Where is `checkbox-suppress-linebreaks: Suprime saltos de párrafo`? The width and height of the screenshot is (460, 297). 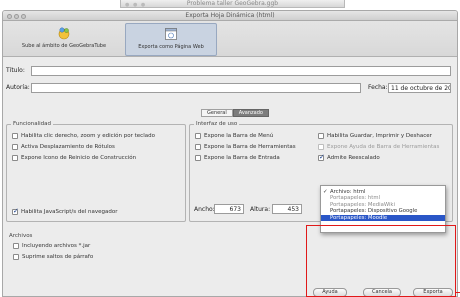
checkbox-suppress-linebreaks: Suprime saltos de párrafo is located at coordinates (53, 257).